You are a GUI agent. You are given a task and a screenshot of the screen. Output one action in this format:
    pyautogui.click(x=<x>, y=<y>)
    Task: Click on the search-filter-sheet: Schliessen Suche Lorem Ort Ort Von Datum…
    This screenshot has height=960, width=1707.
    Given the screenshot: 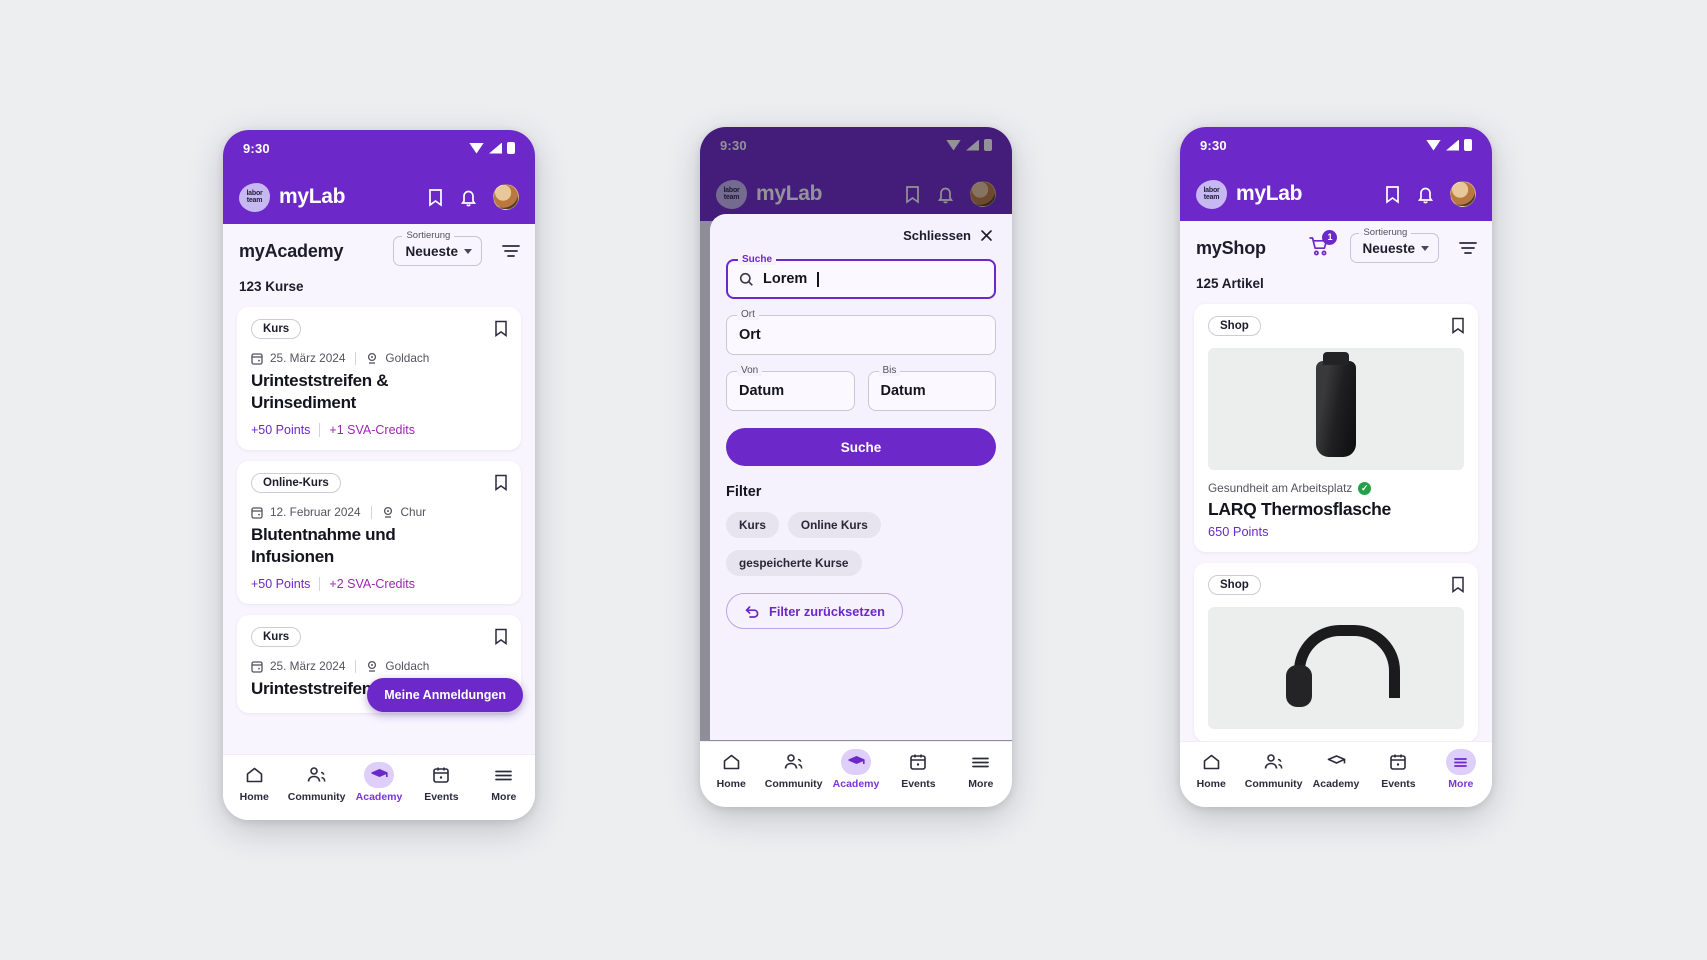 What is the action you would take?
    pyautogui.click(x=861, y=477)
    